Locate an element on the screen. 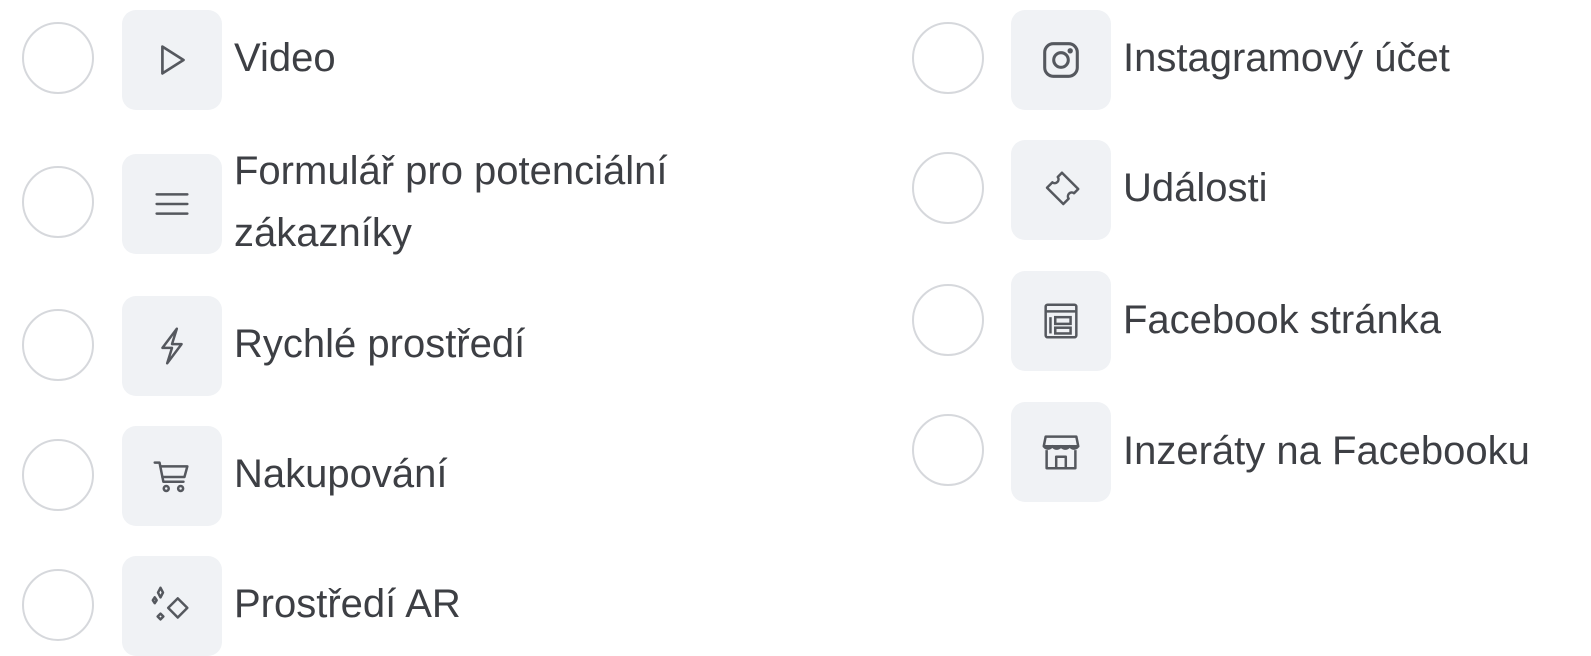 This screenshot has height=656, width=1591. lightning-icon is located at coordinates (172, 346).